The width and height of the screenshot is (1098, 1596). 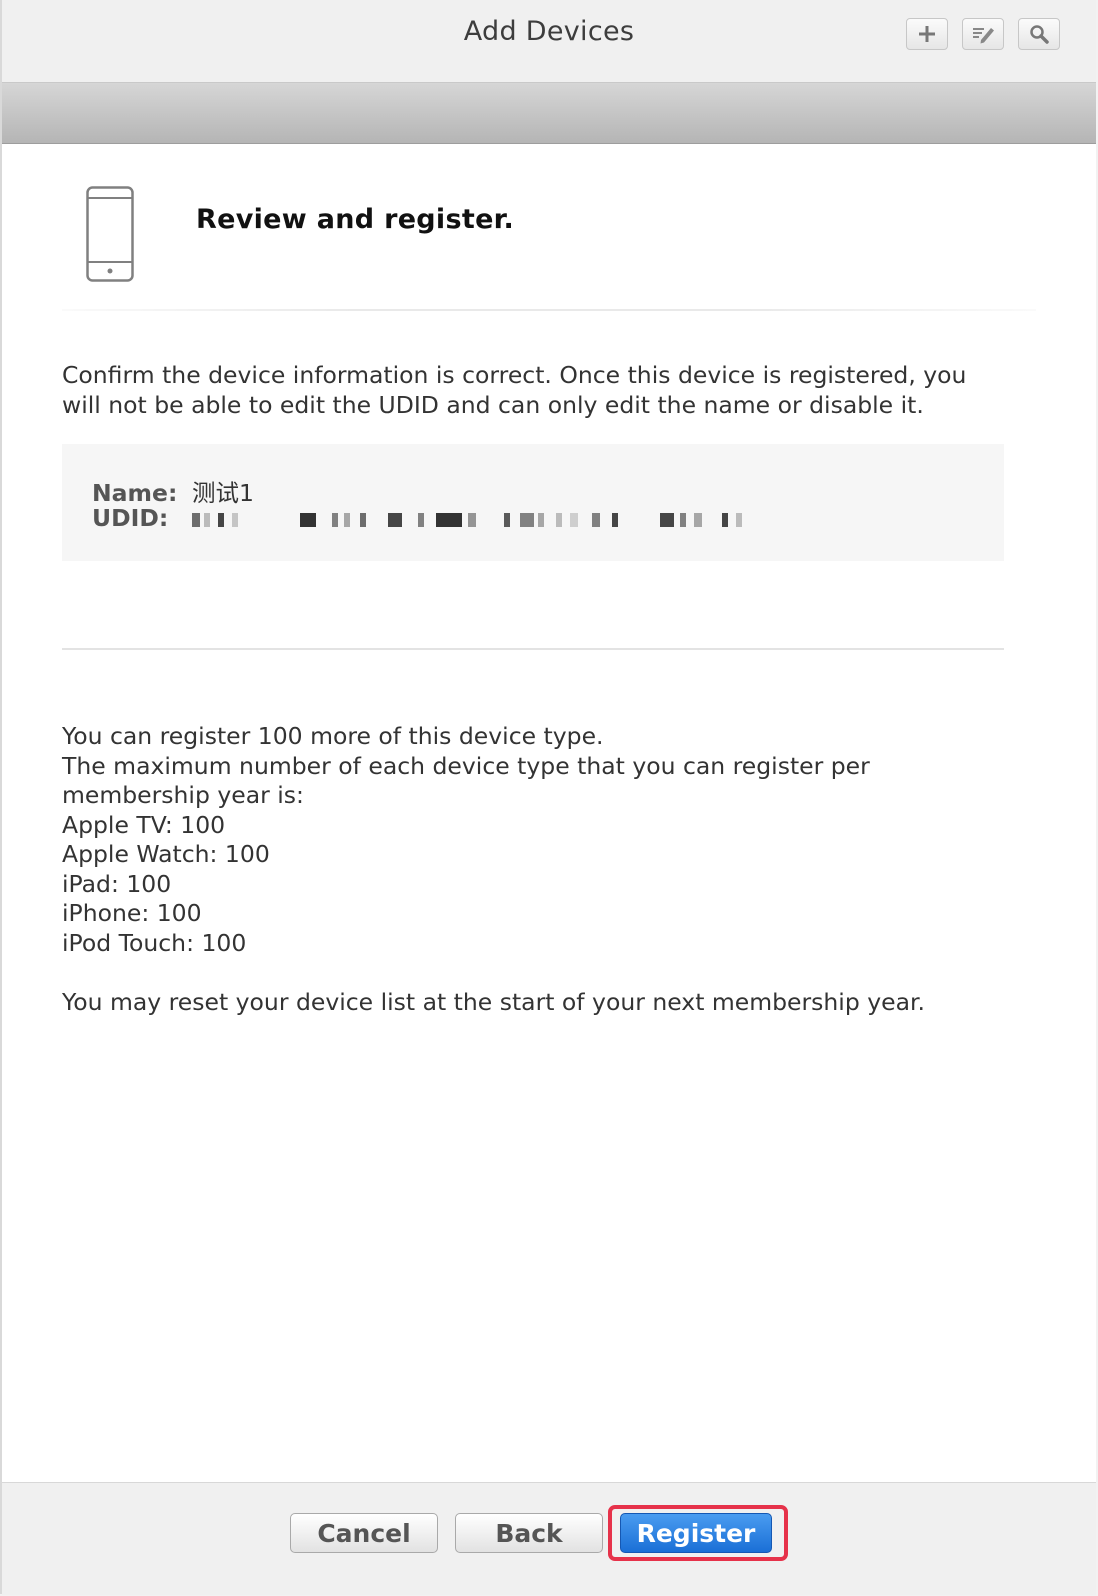 I want to click on edit-icon, so click(x=983, y=36).